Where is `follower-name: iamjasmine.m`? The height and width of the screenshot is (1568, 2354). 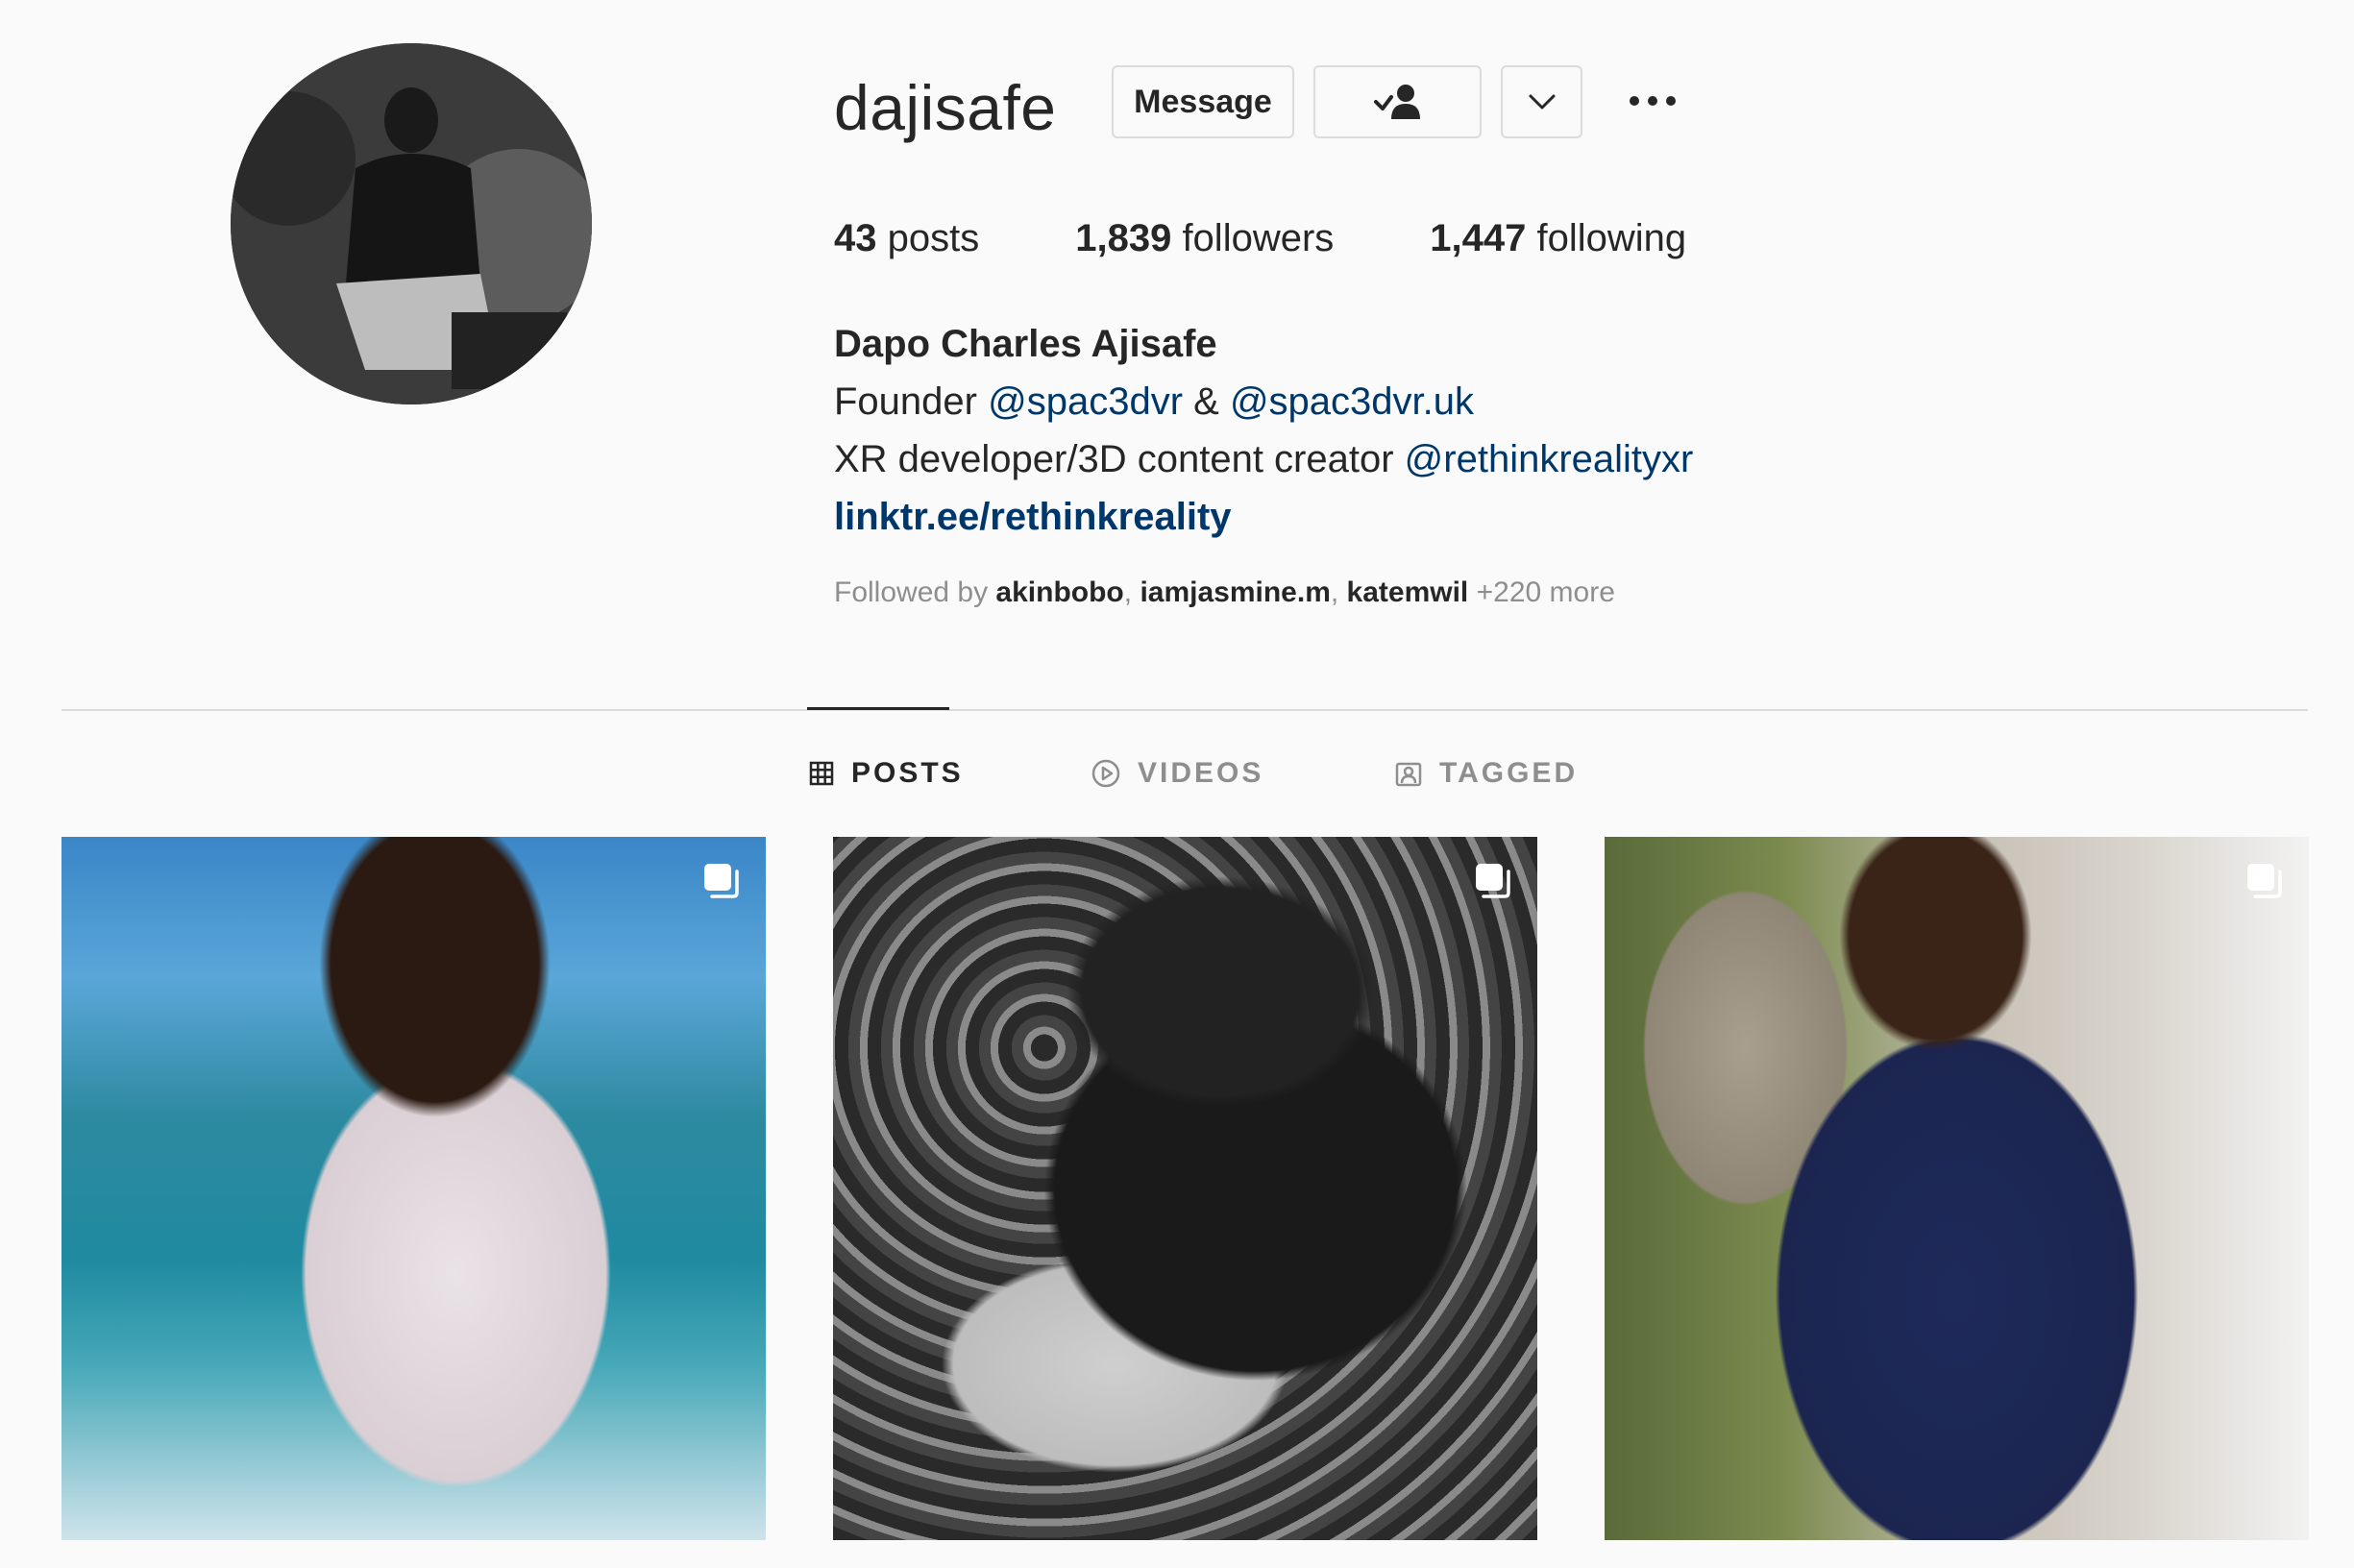 follower-name: iamjasmine.m is located at coordinates (1235, 592).